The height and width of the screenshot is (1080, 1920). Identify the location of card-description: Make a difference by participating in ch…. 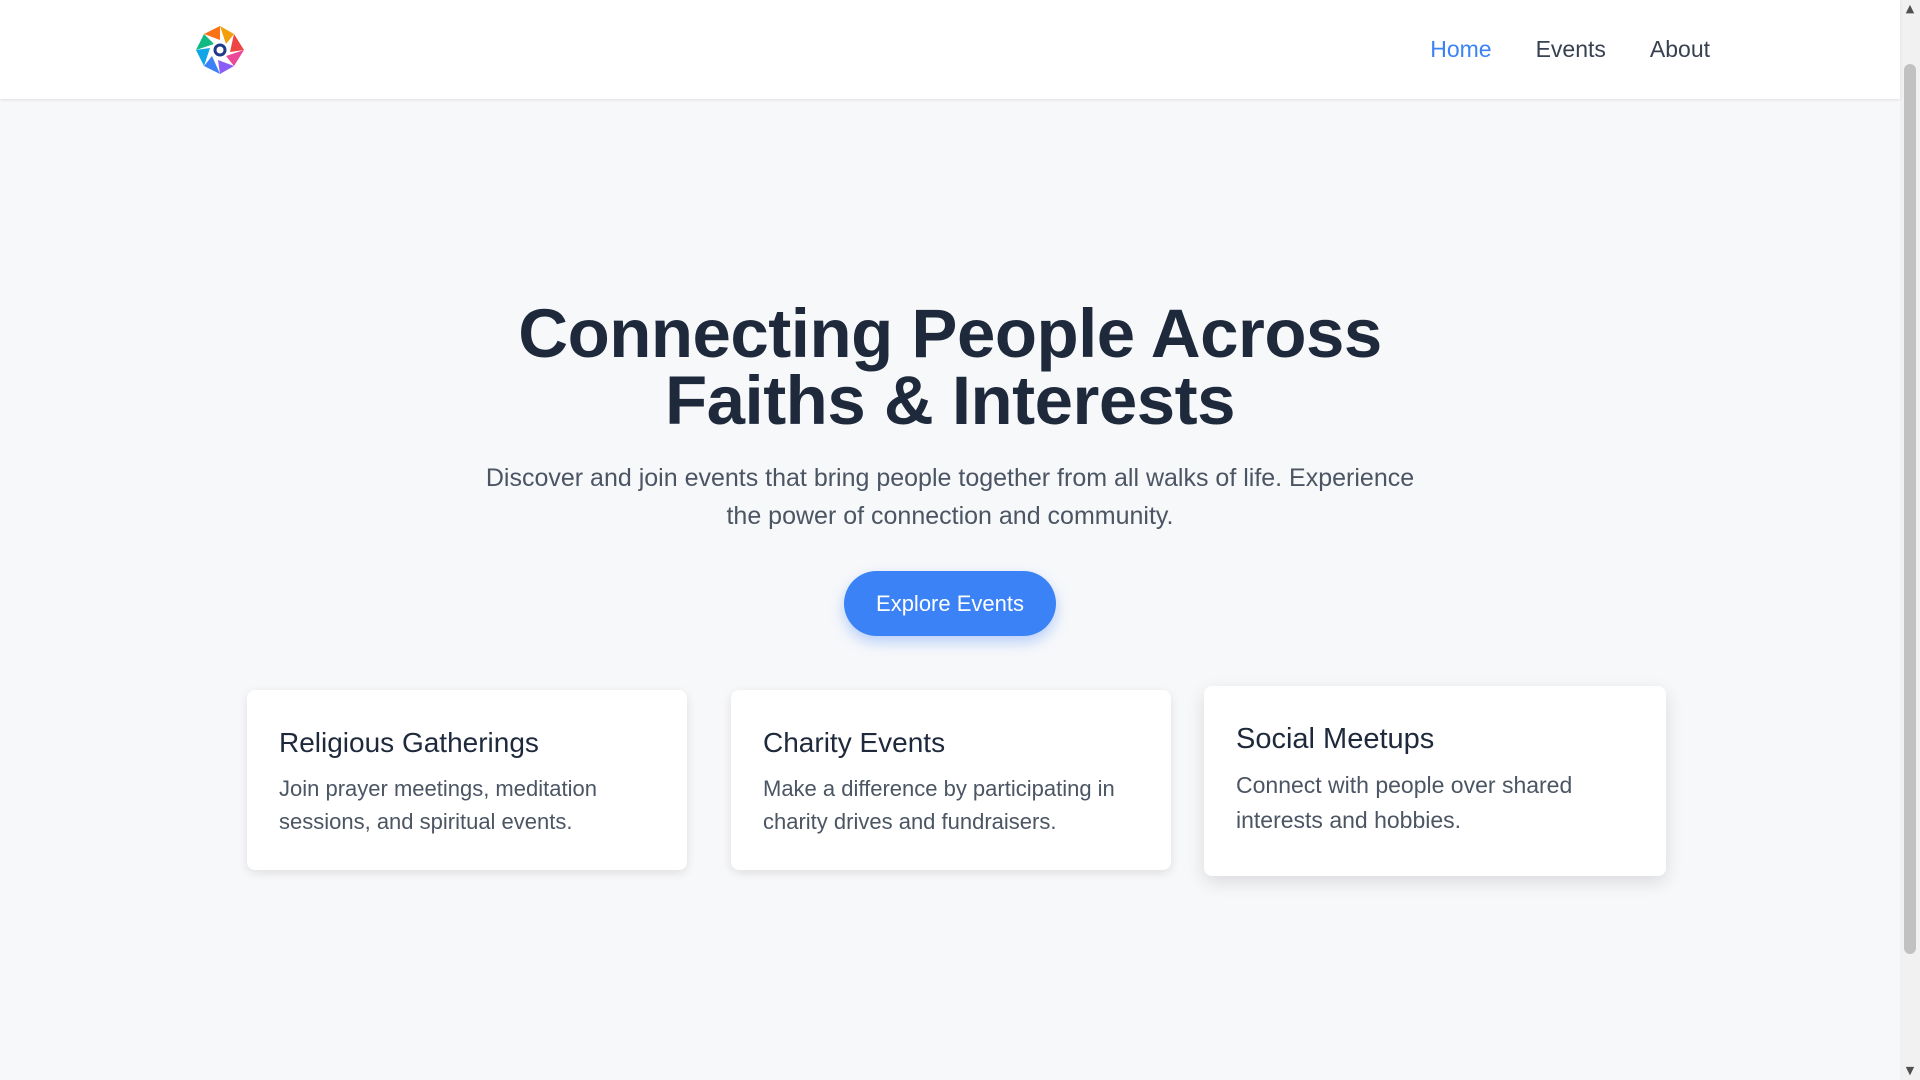
(939, 805).